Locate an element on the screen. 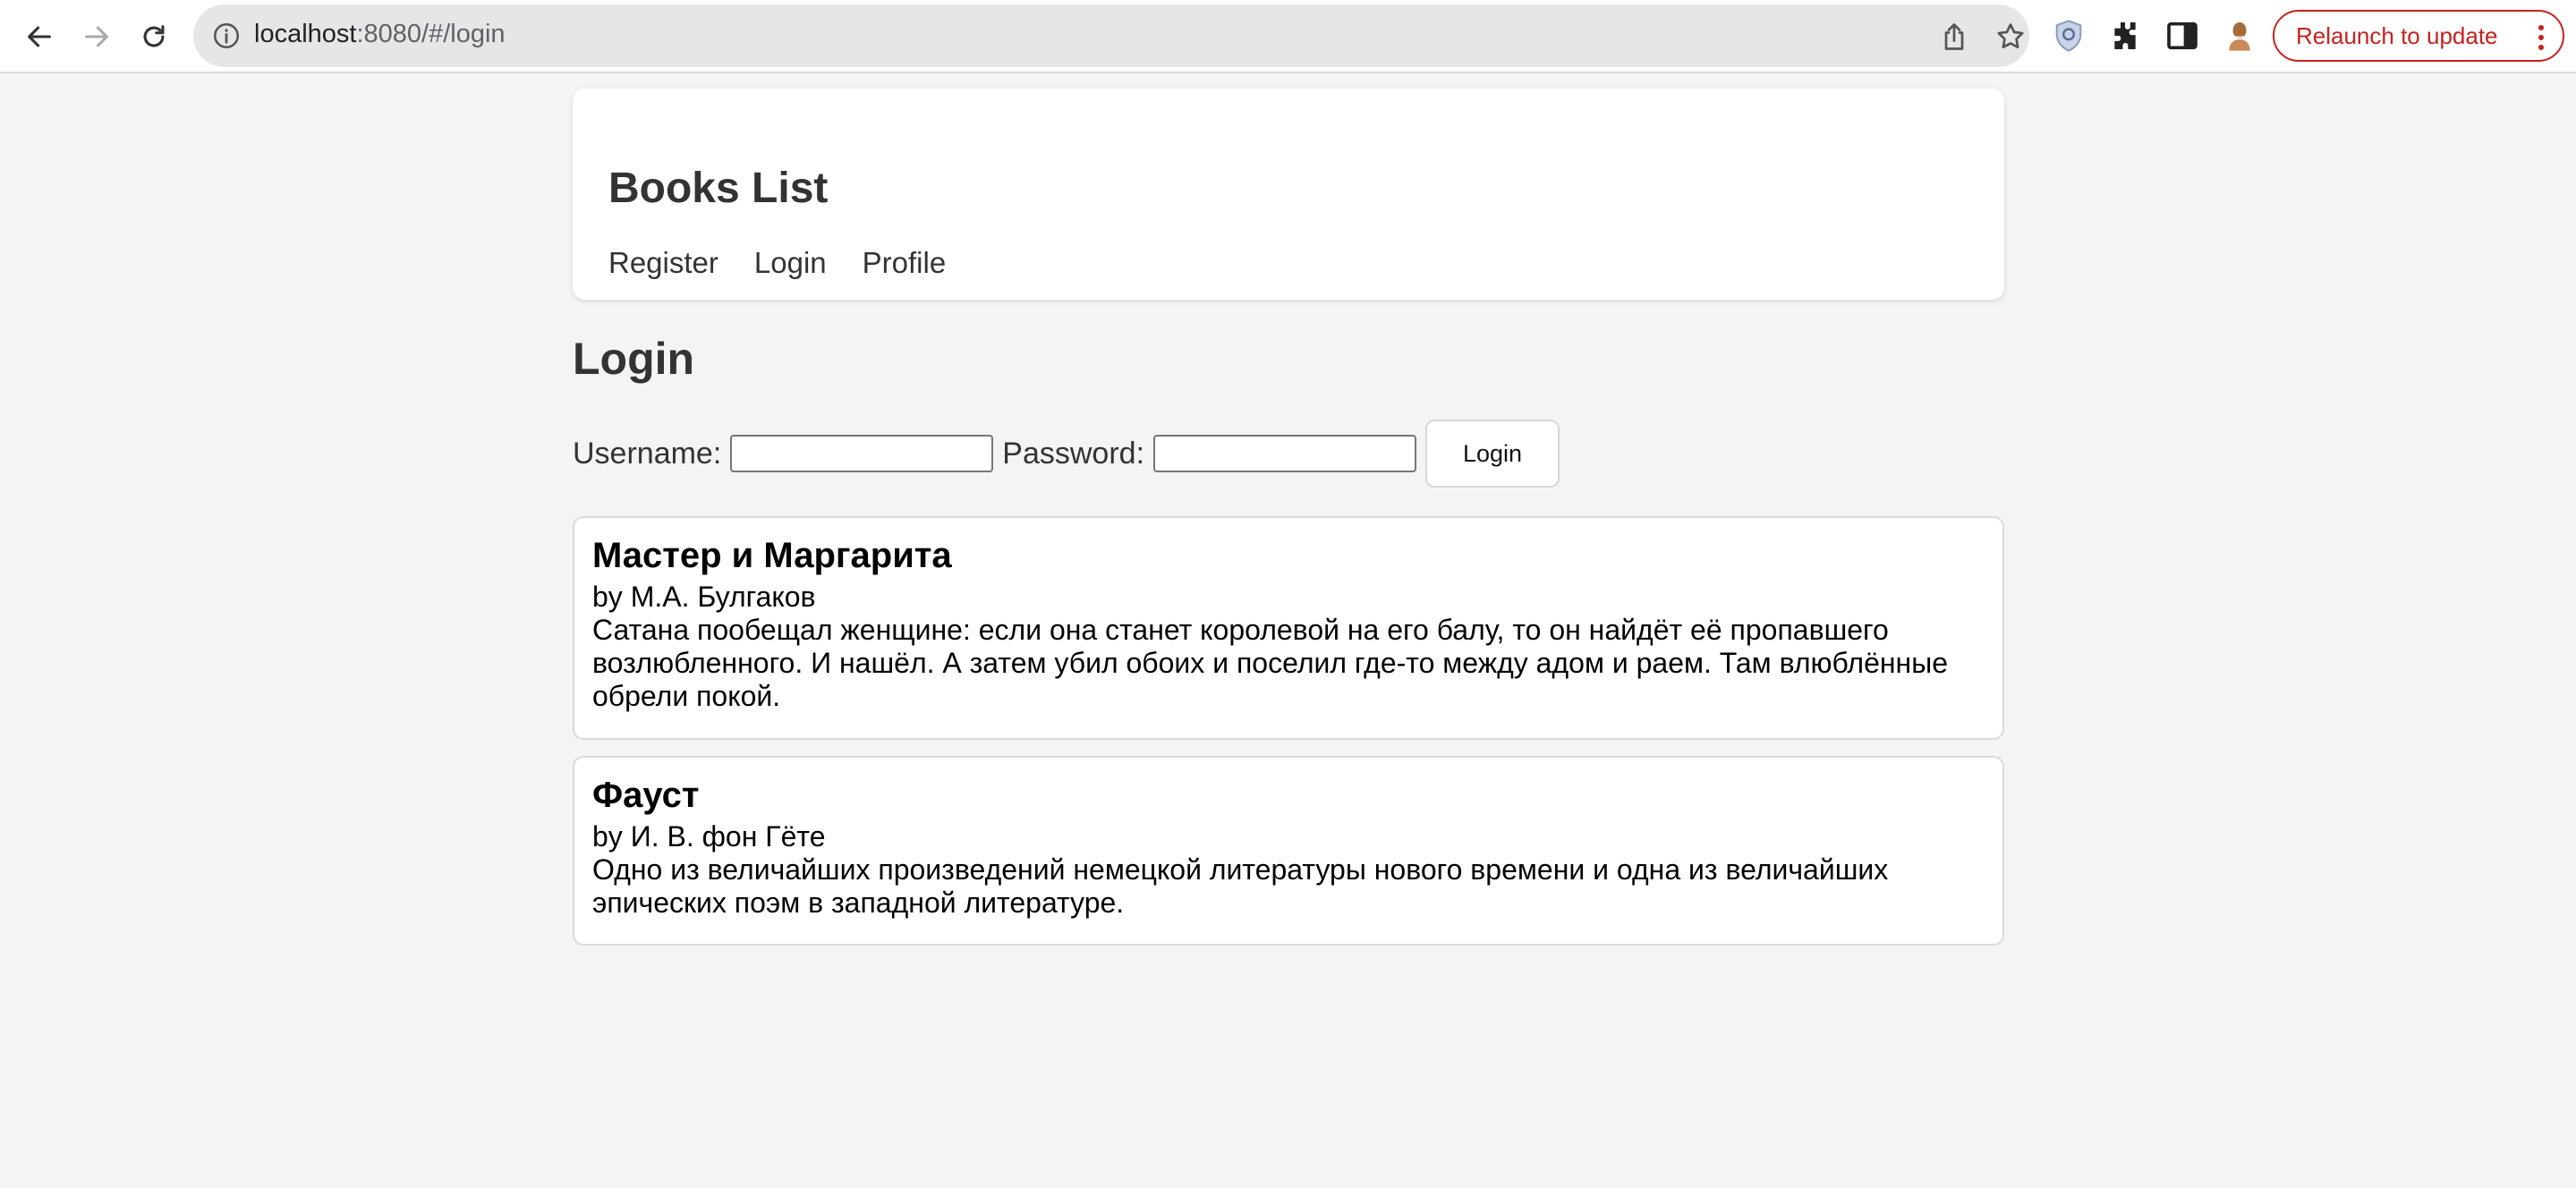 The height and width of the screenshot is (1188, 2576). username-input is located at coordinates (862, 454).